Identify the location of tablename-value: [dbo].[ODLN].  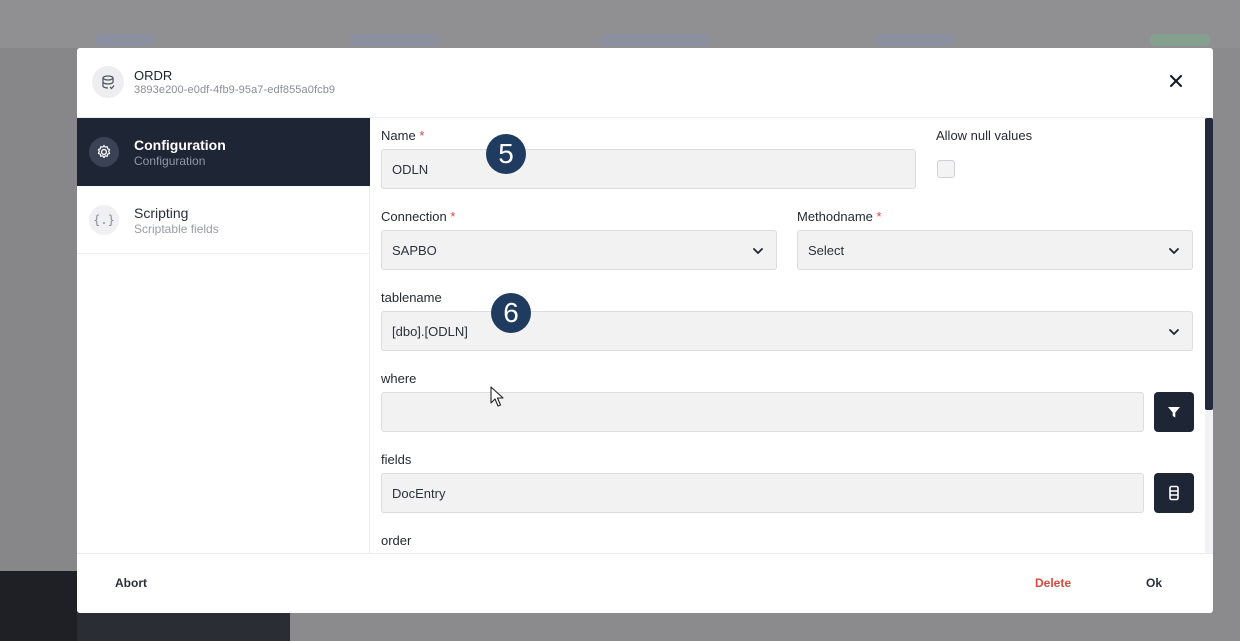
(430, 331).